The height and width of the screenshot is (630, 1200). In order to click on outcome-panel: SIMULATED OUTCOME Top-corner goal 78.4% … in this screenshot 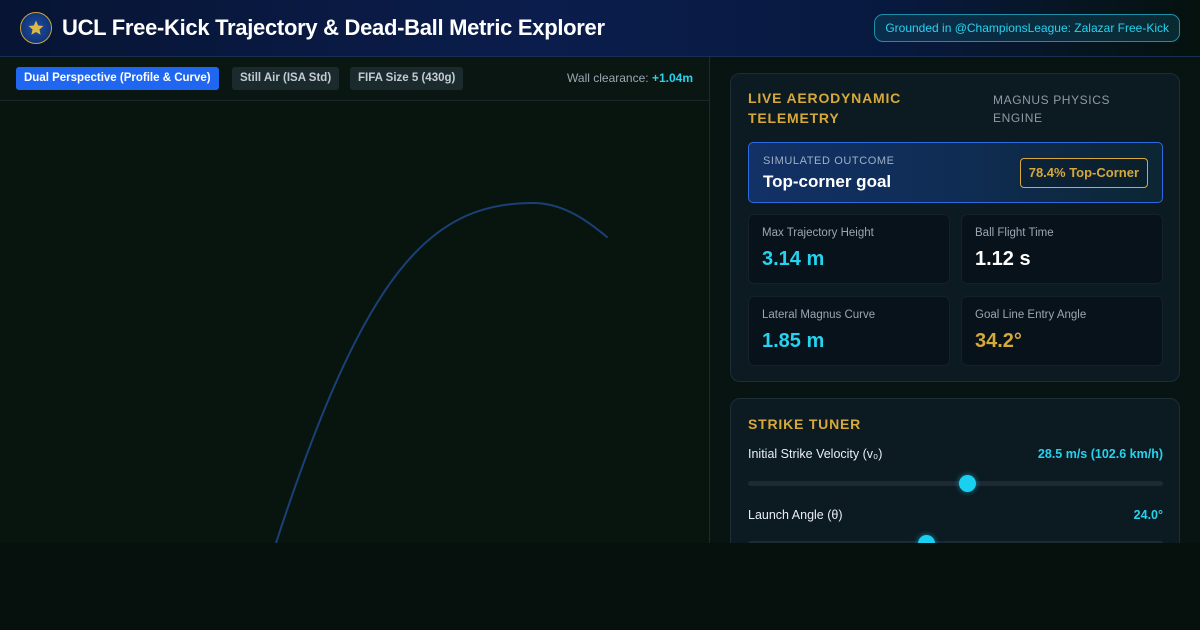, I will do `click(955, 172)`.